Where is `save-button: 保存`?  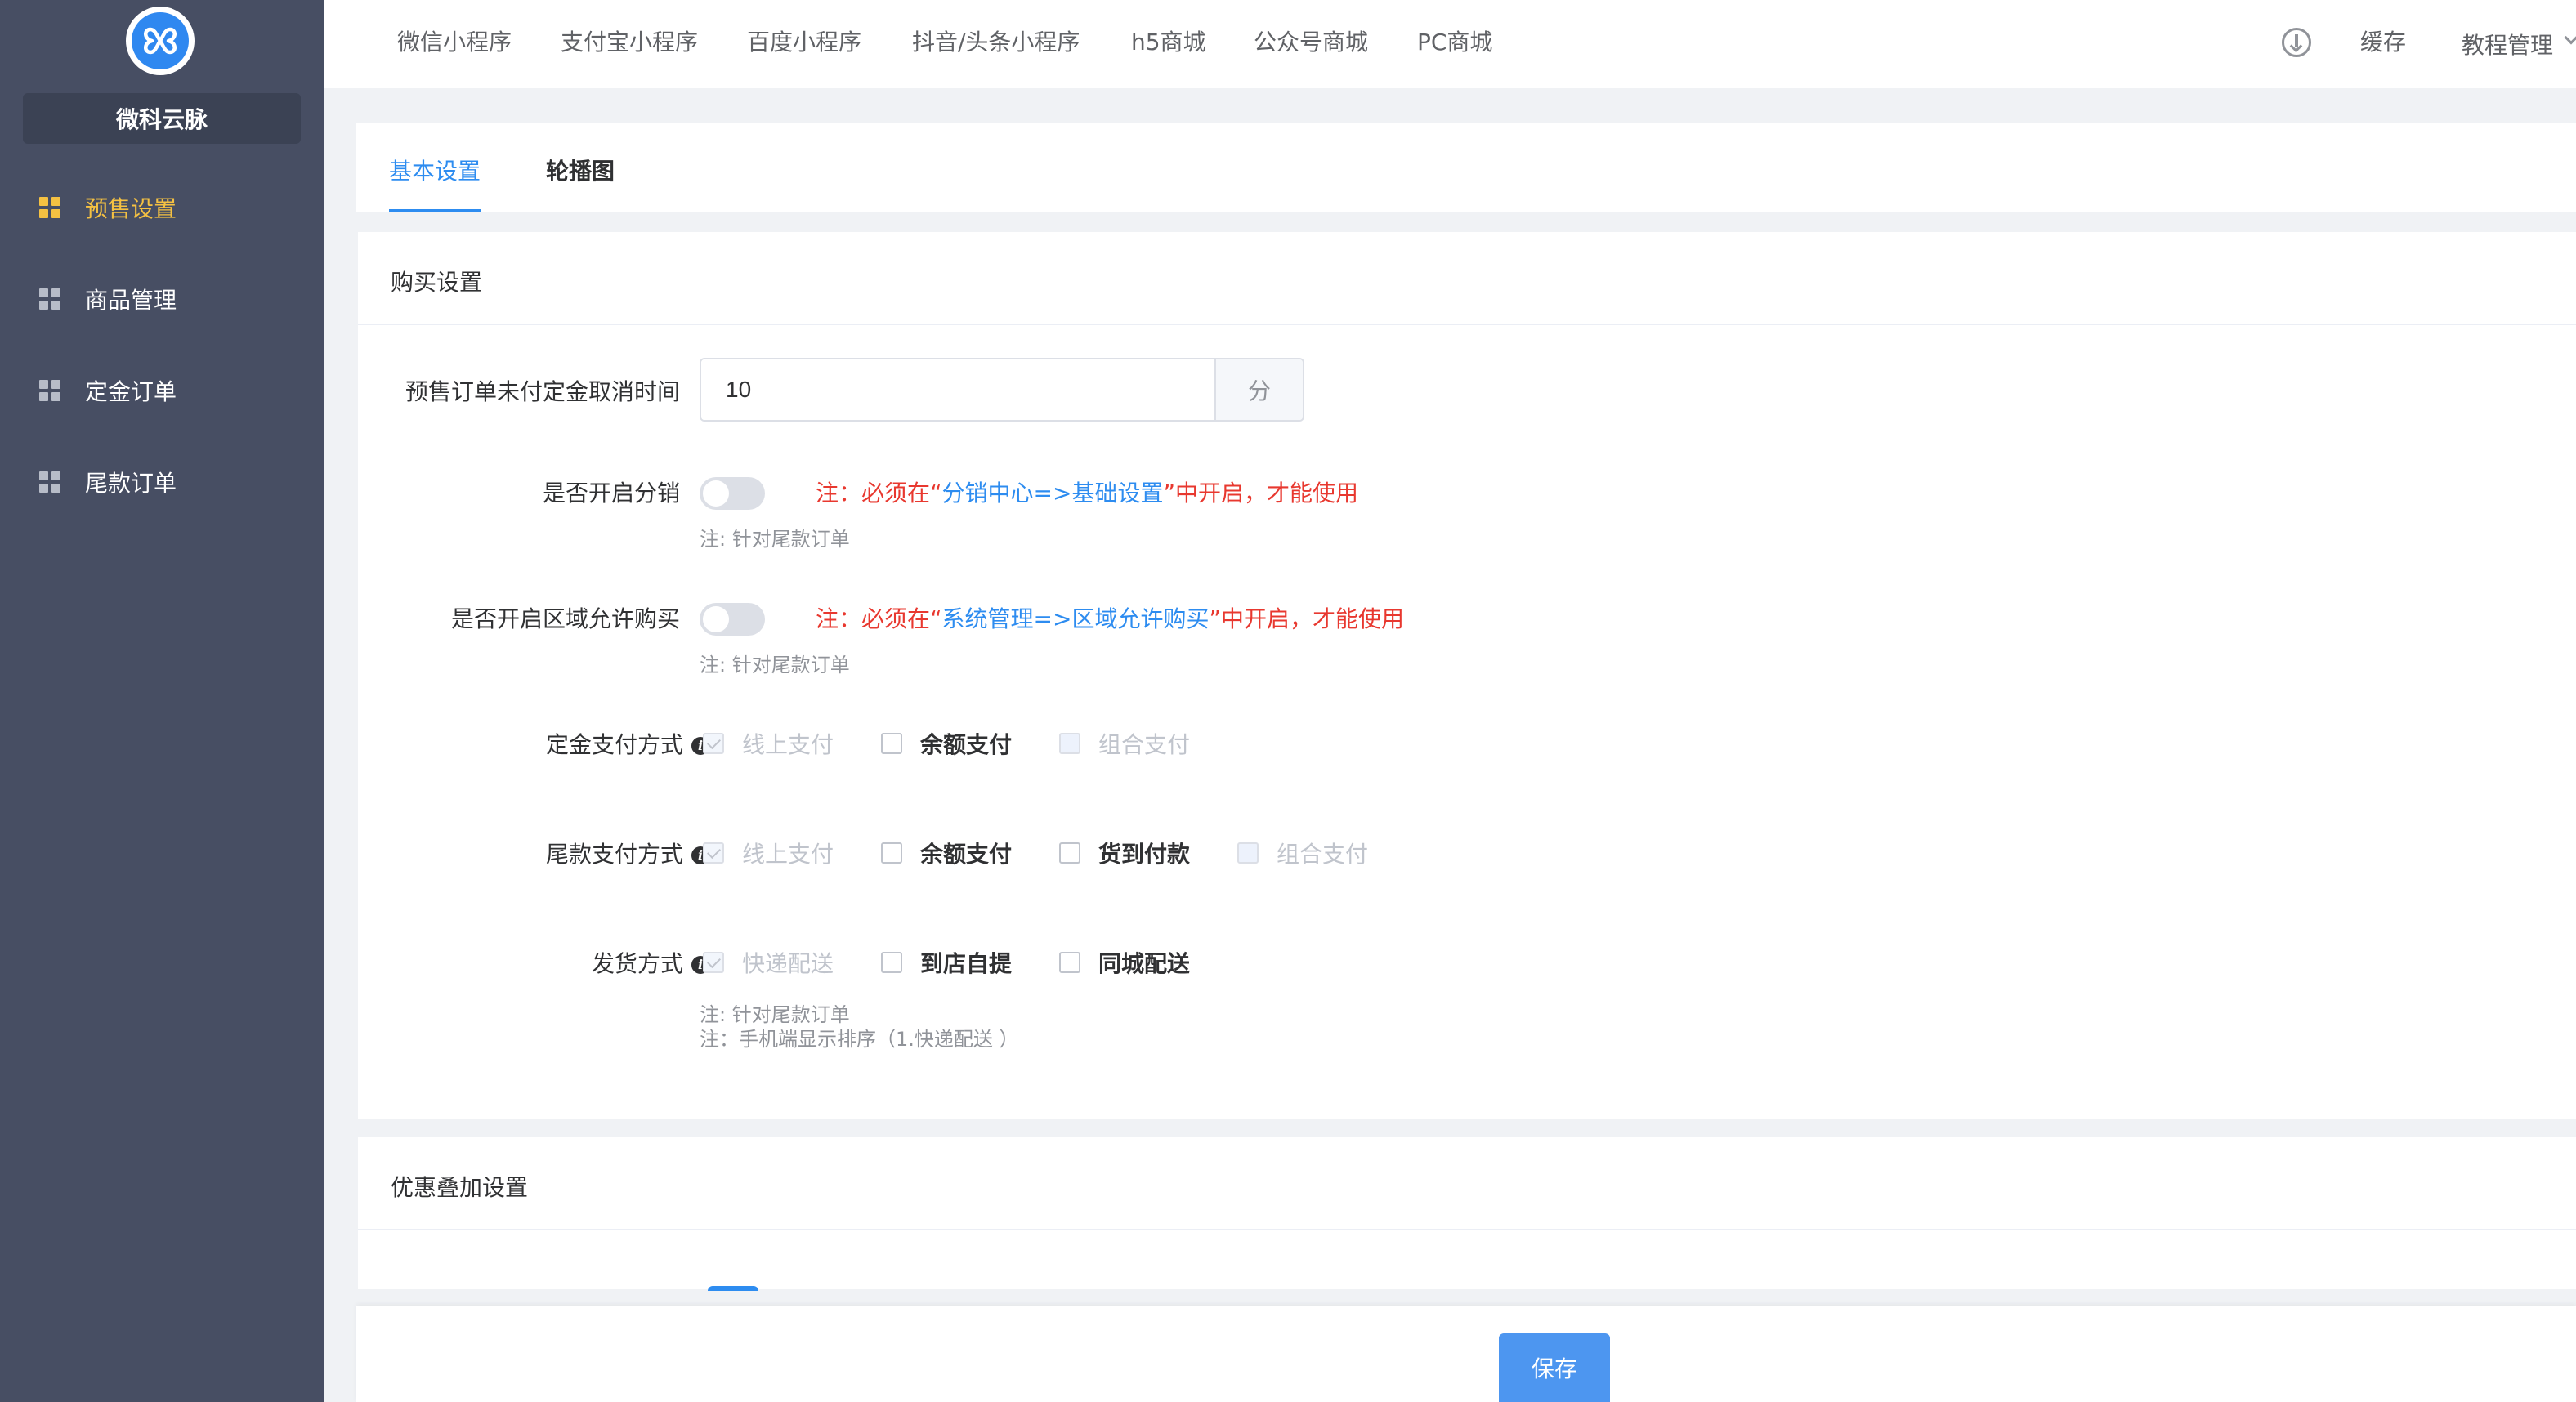 save-button: 保存 is located at coordinates (1554, 1367).